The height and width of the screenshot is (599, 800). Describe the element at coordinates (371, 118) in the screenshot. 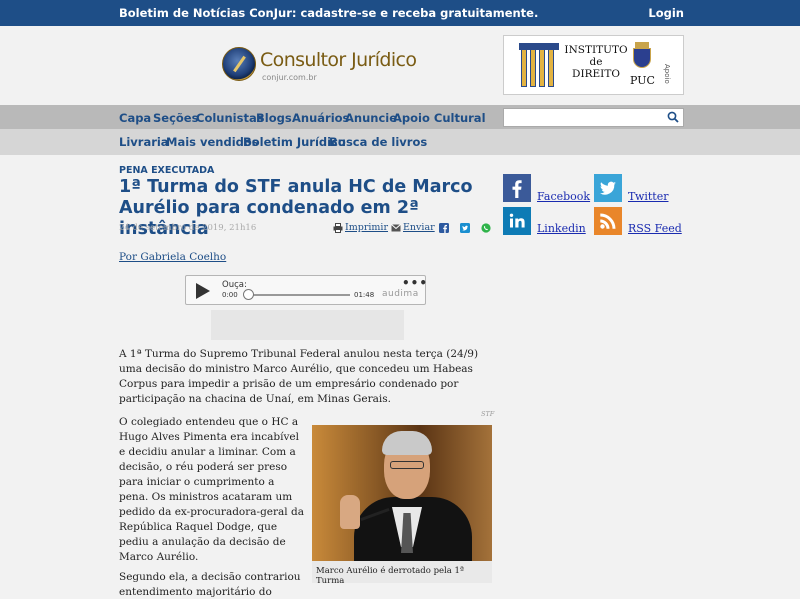

I see `nav-anuncie: Anuncie` at that location.